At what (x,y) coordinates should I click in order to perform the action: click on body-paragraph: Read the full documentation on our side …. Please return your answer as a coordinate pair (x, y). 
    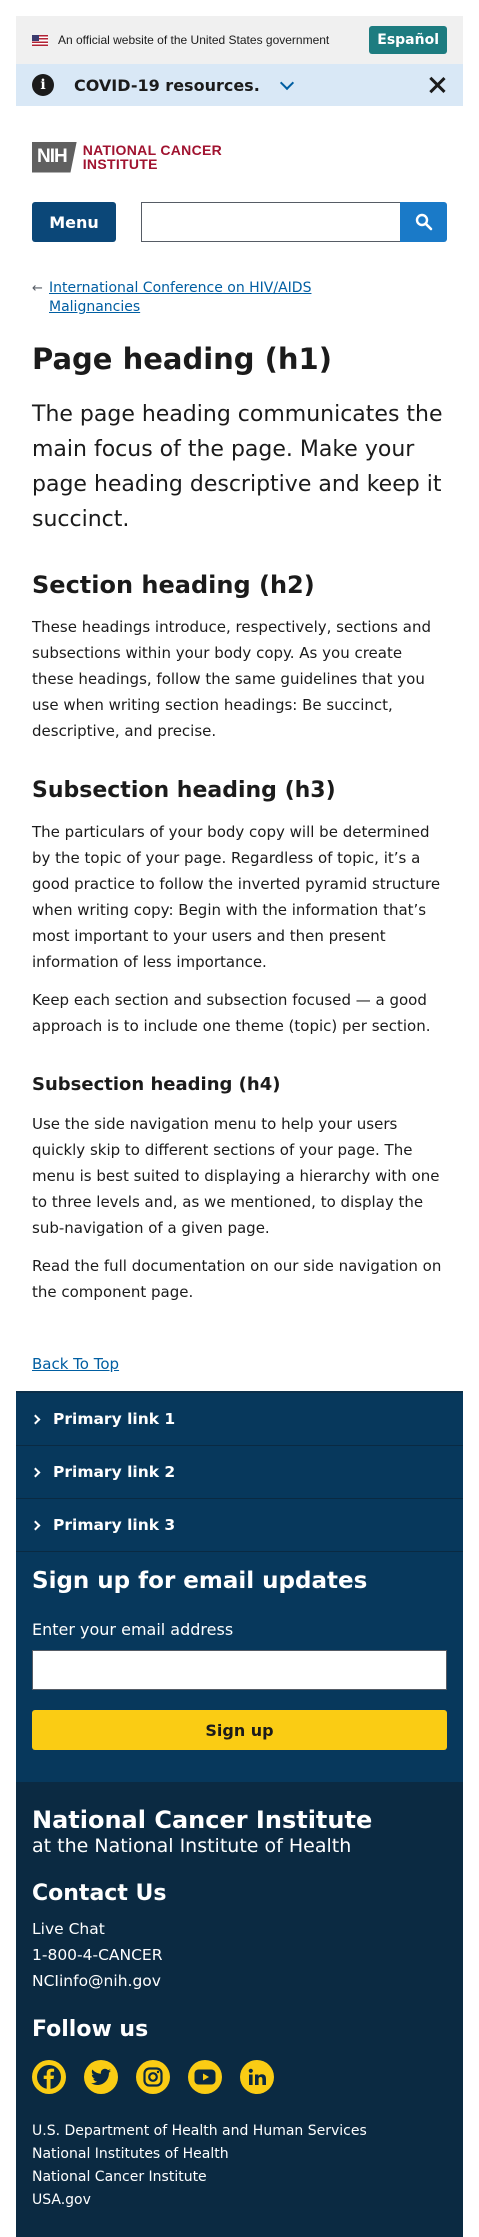
    Looking at the image, I should click on (237, 1279).